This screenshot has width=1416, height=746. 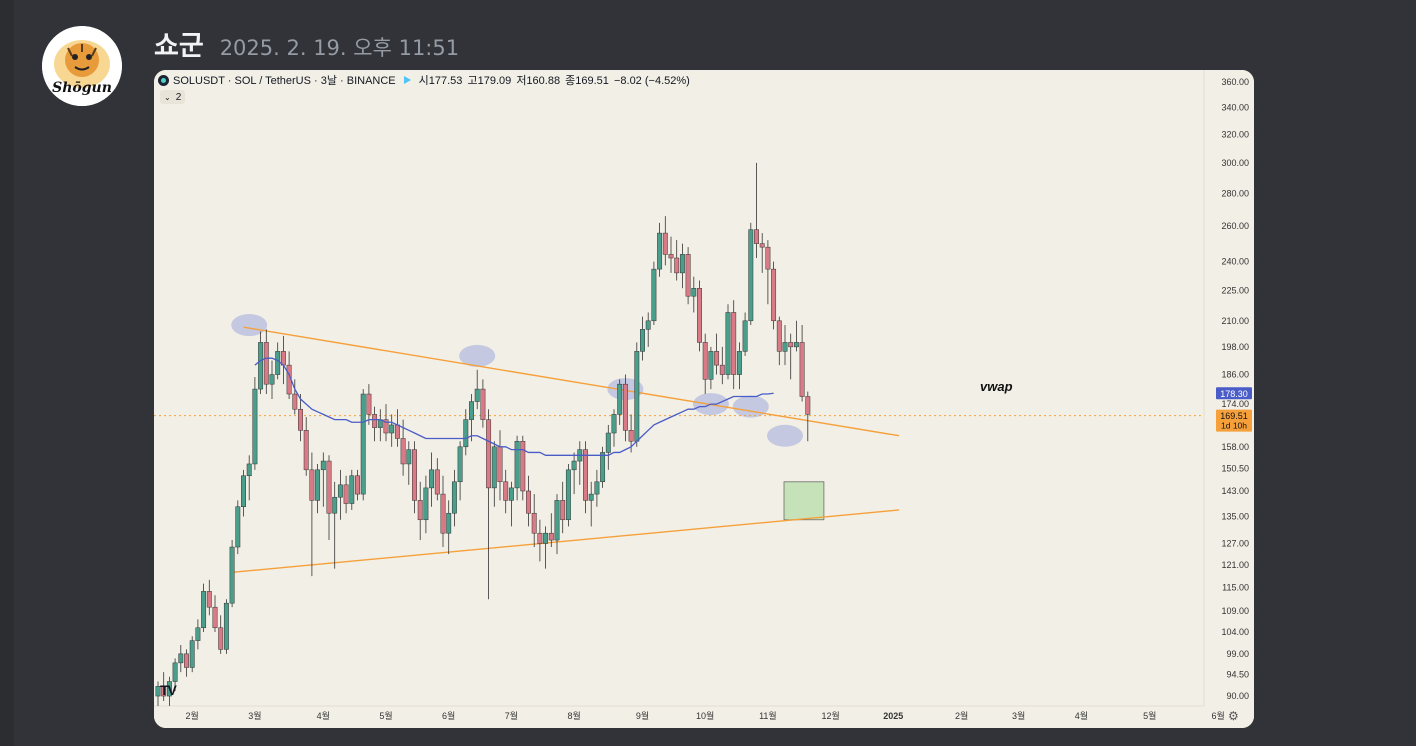 What do you see at coordinates (573, 715) in the screenshot?
I see `time-tick-label: 8월` at bounding box center [573, 715].